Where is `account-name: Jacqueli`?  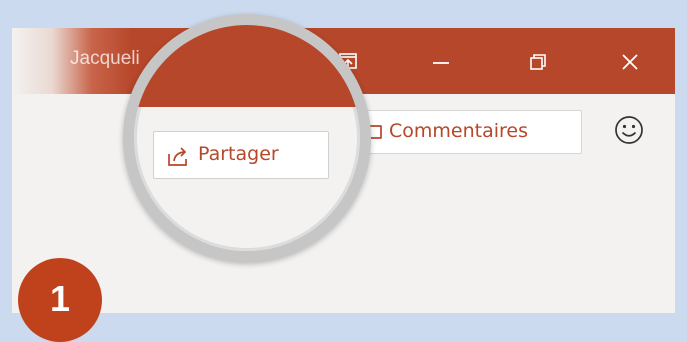 account-name: Jacqueli is located at coordinates (105, 59).